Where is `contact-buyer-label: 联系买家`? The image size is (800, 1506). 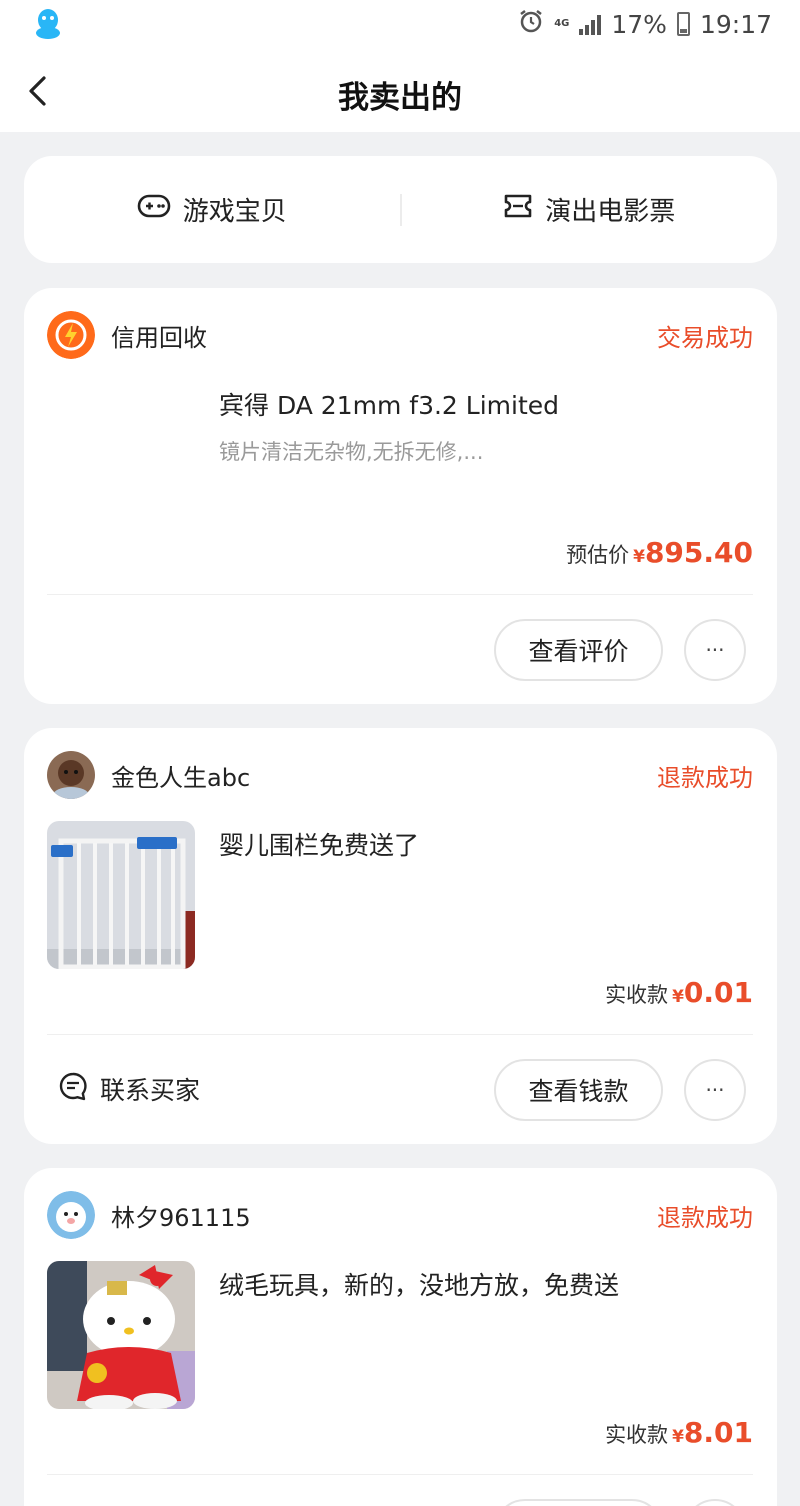 contact-buyer-label: 联系买家 is located at coordinates (150, 1090).